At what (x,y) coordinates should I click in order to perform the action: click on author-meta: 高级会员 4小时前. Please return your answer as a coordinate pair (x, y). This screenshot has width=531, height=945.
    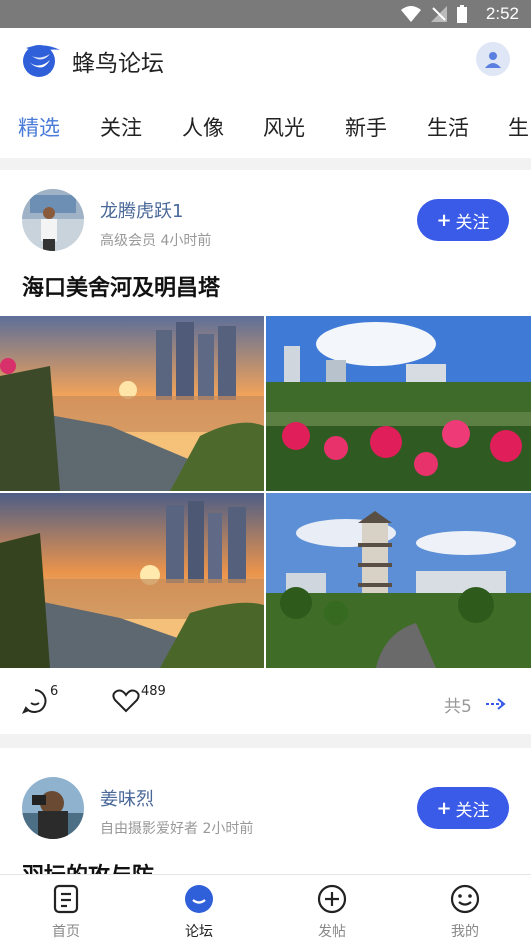
    Looking at the image, I should click on (156, 241).